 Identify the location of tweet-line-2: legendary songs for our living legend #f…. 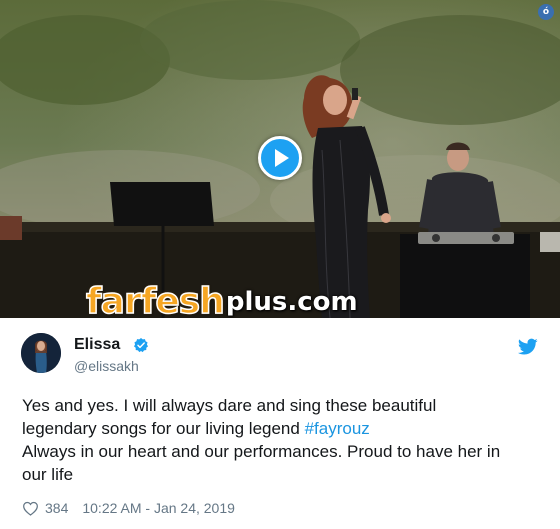
(282, 428).